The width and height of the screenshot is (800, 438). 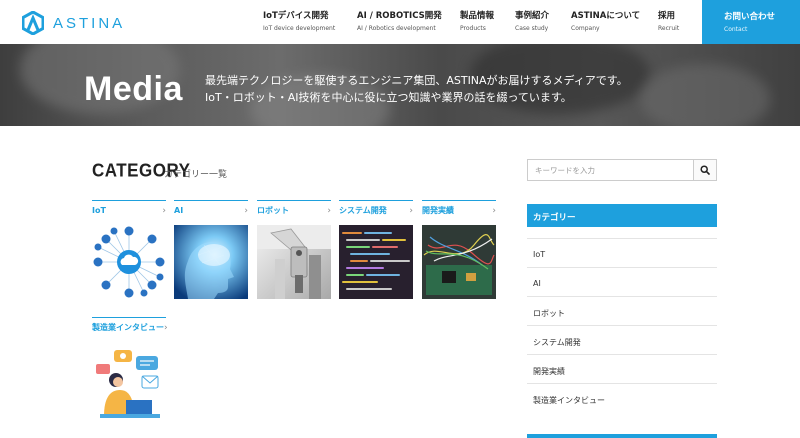 I want to click on card-header: システム開発 ›, so click(x=376, y=210).